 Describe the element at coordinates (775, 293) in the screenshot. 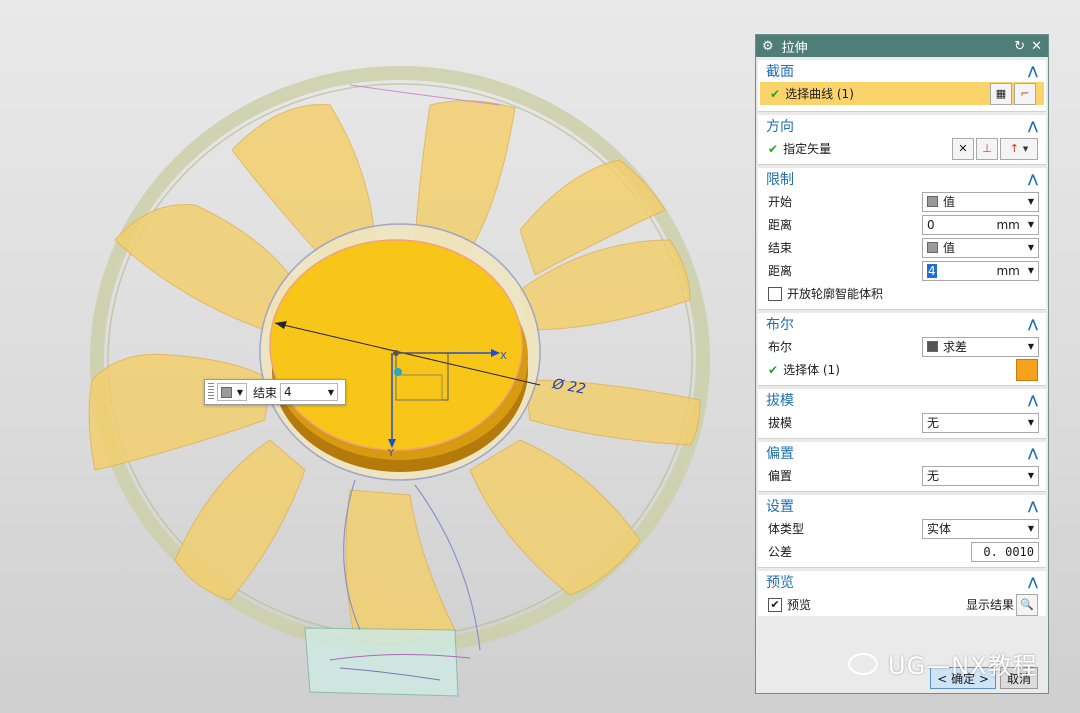

I see `open-profile-checkbox` at that location.